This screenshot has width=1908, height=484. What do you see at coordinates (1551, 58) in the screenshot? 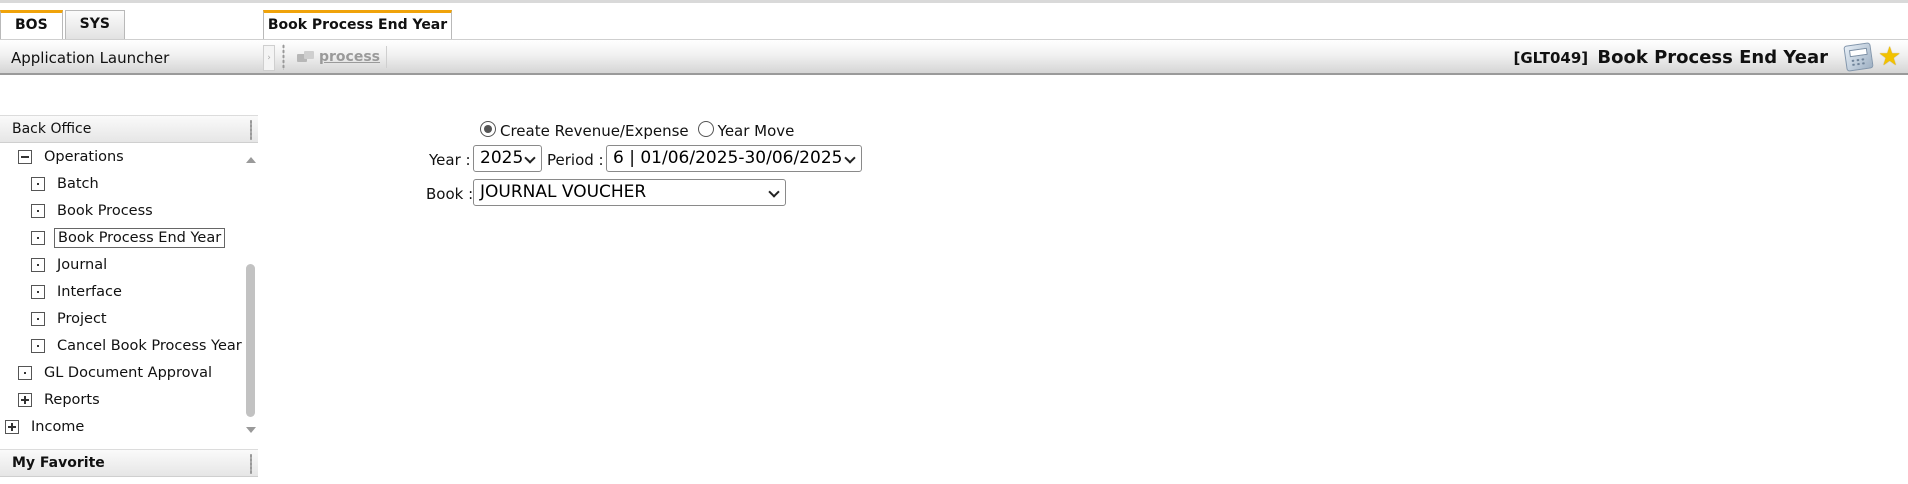
I see `page-code: [GLT049]` at bounding box center [1551, 58].